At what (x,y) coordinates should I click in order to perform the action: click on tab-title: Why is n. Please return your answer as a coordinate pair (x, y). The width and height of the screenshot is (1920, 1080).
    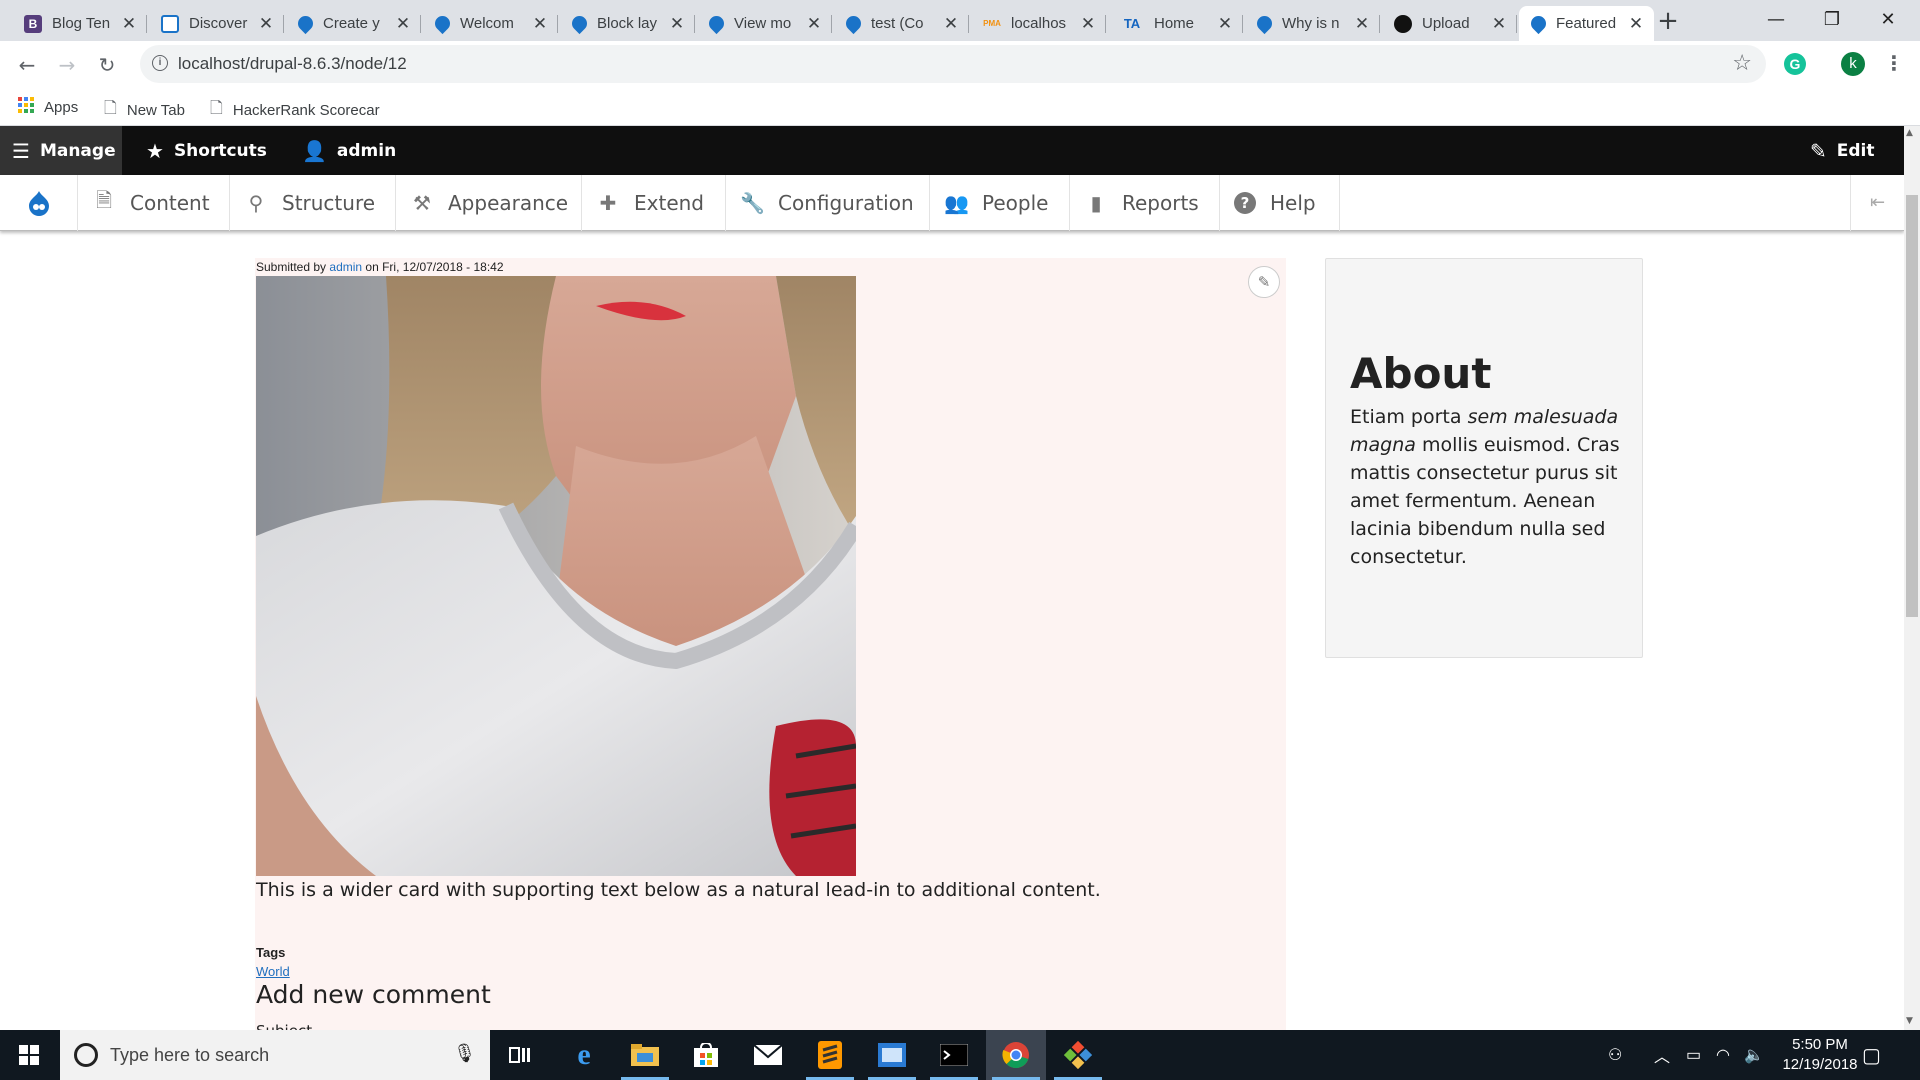
    Looking at the image, I should click on (1311, 23).